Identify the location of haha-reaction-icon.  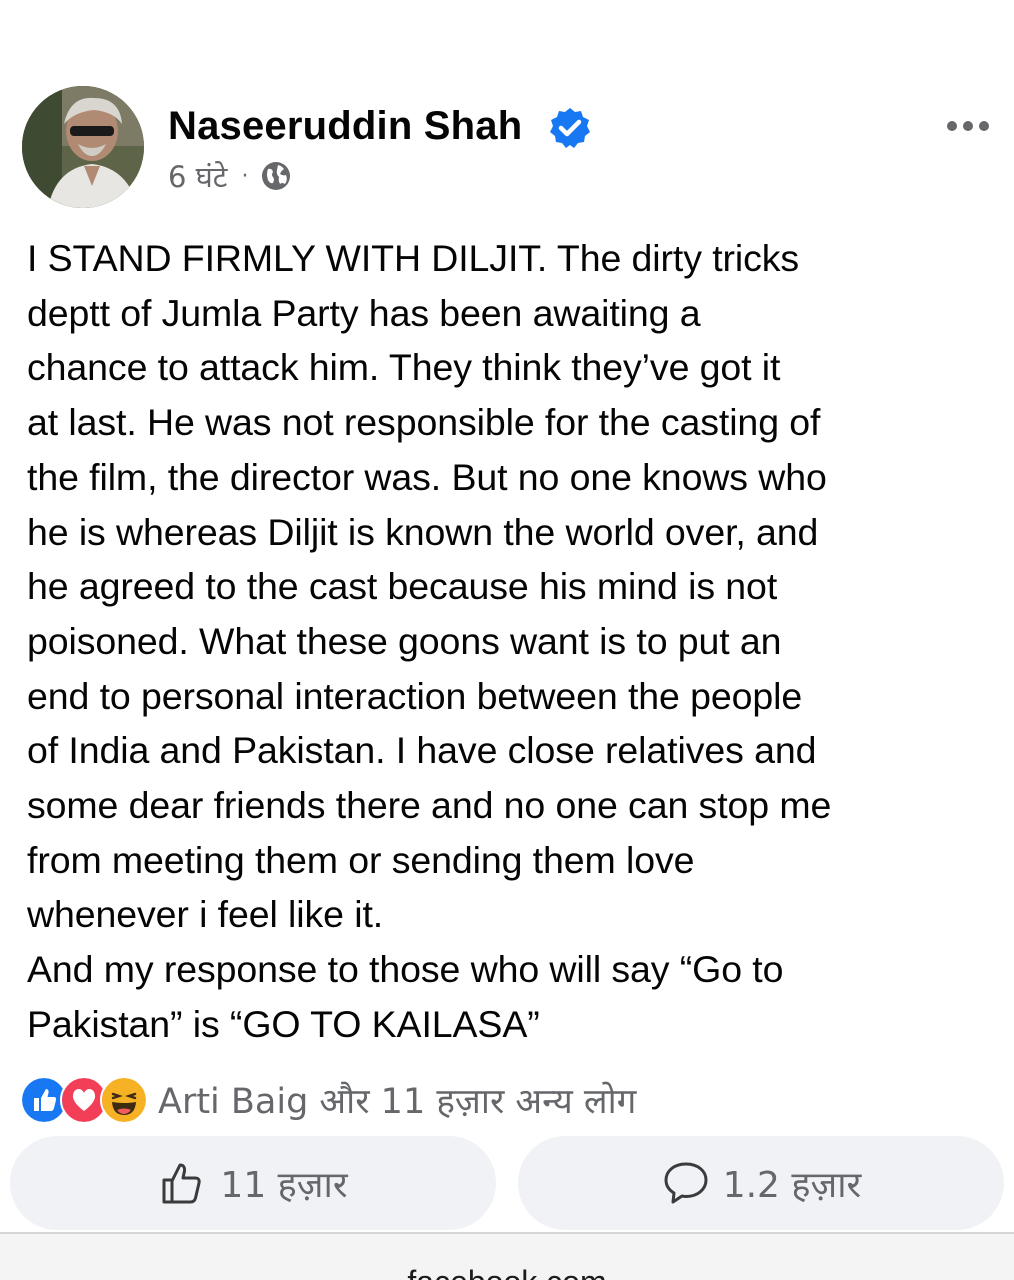
(124, 1100).